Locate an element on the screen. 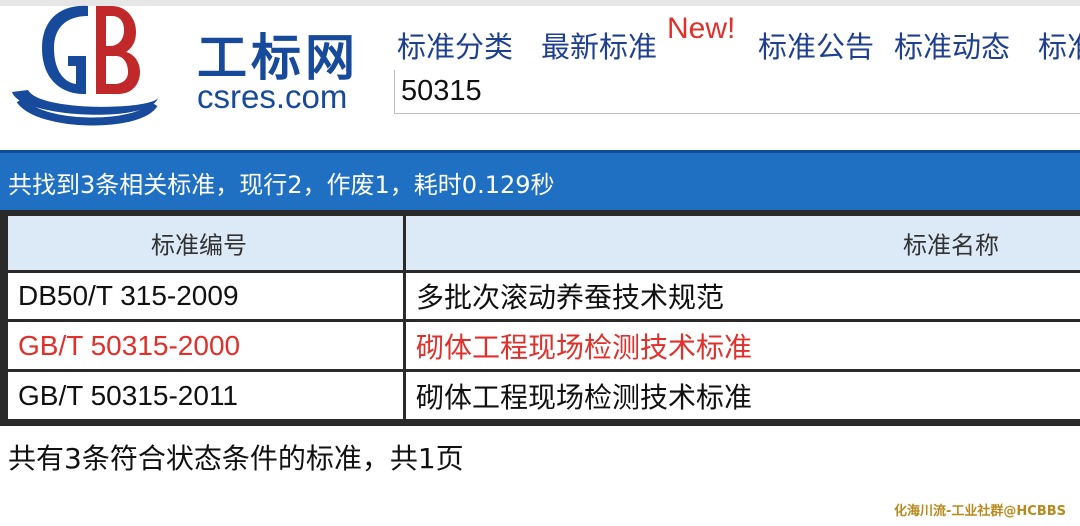 The image size is (1080, 526). standard-name-link: 多批次滚动养蚕技术规范 is located at coordinates (570, 296).